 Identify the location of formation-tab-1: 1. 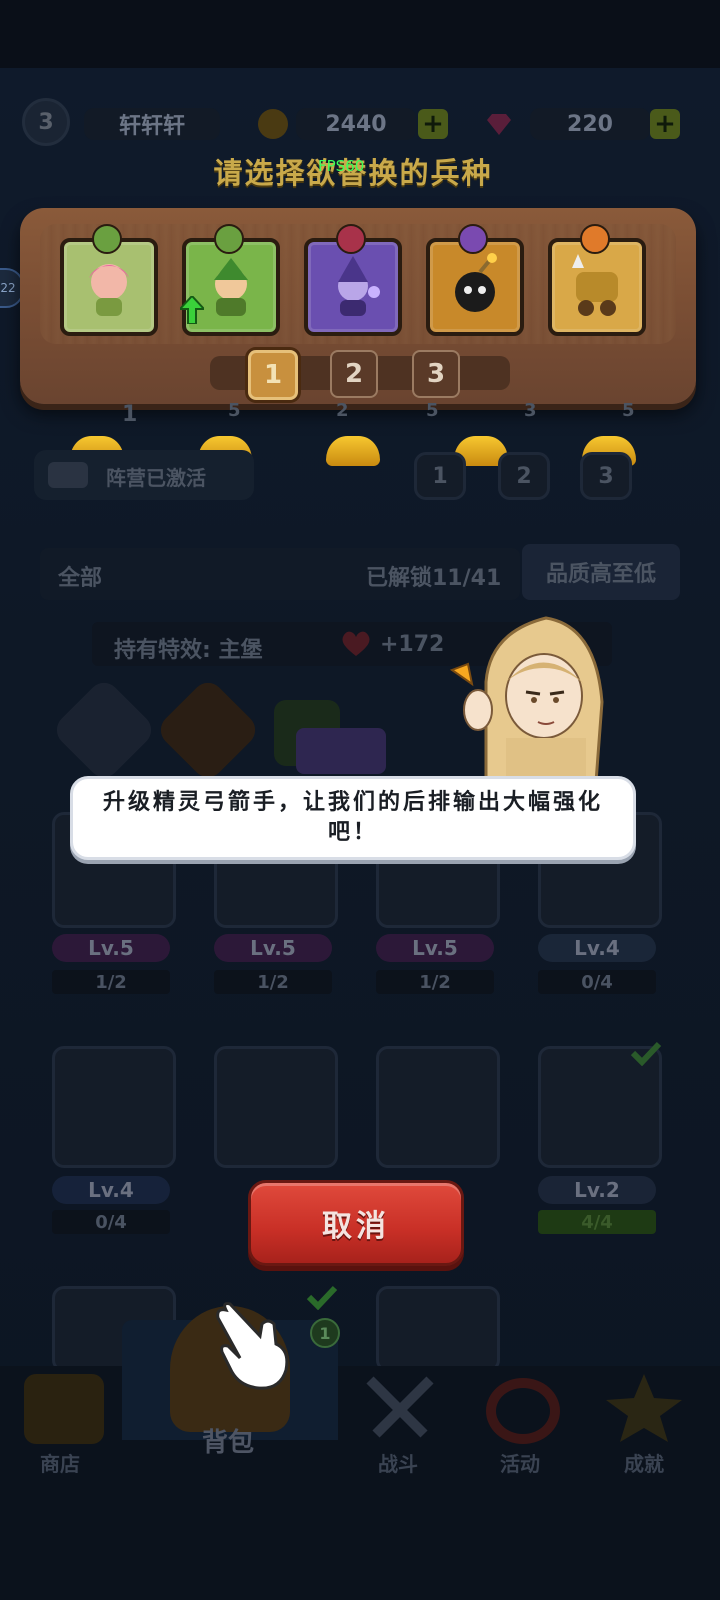
(440, 476).